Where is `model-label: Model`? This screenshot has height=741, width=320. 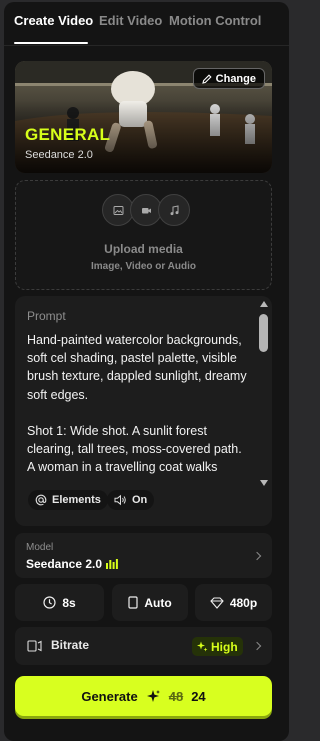
model-label: Model is located at coordinates (40, 547).